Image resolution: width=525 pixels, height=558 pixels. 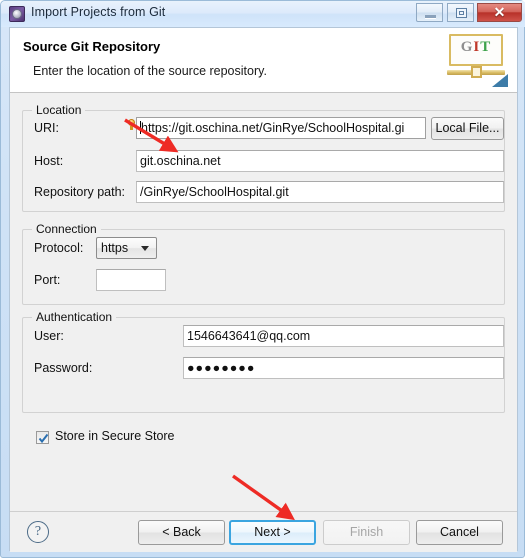 I want to click on uri-label: URI:, so click(x=46, y=128).